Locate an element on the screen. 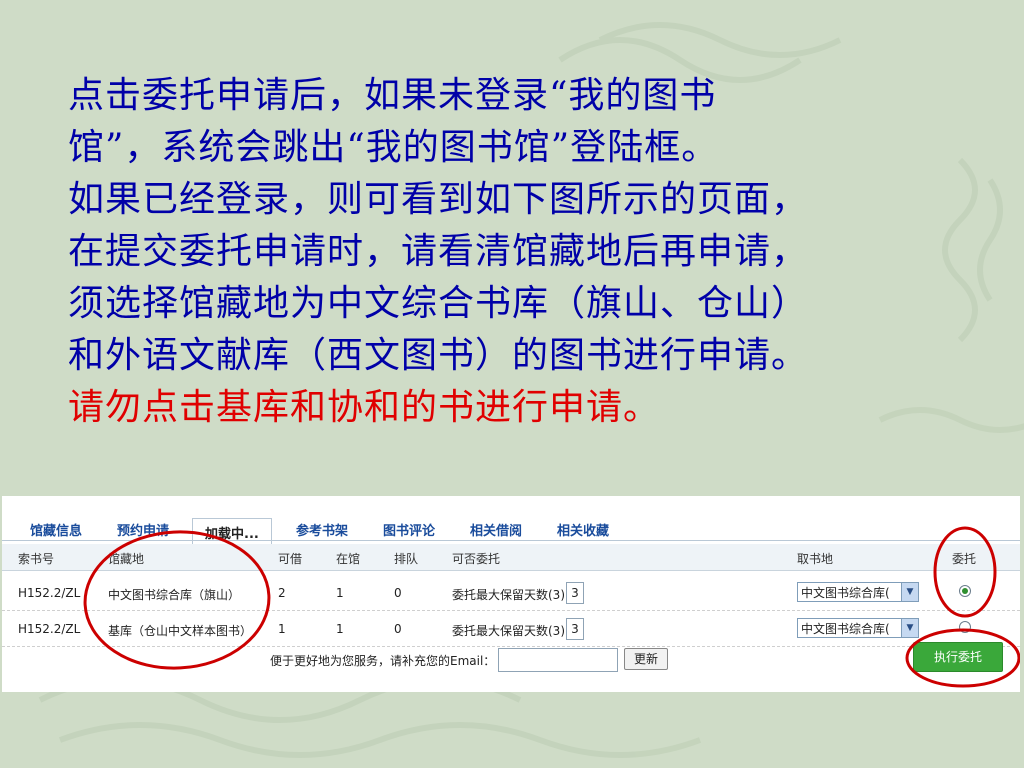 The width and height of the screenshot is (1024, 768). tab-reservation: 预约申请 is located at coordinates (143, 529).